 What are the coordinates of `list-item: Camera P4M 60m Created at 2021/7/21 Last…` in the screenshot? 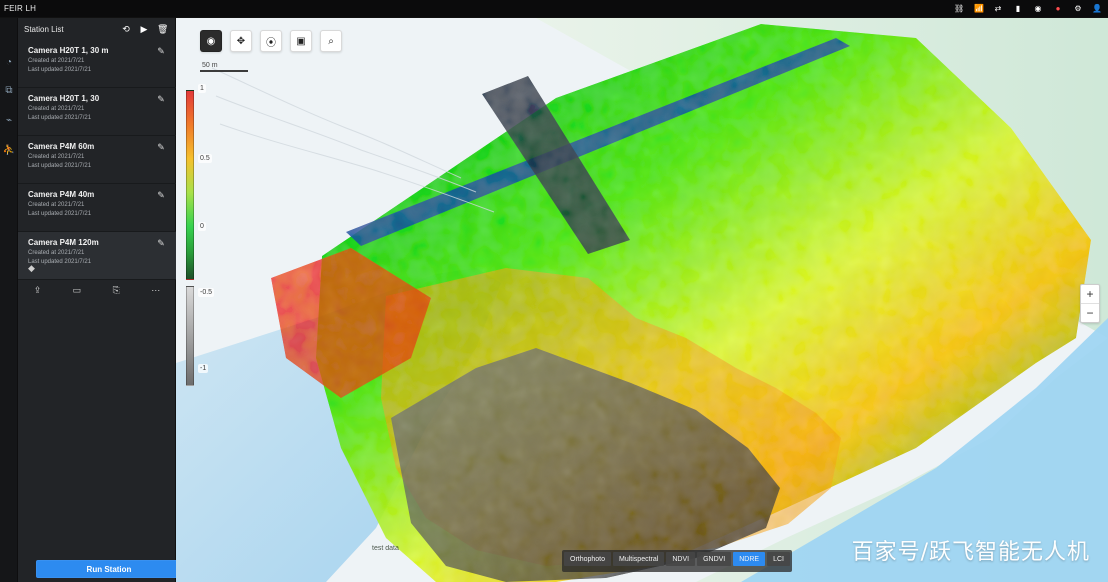 It's located at (97, 160).